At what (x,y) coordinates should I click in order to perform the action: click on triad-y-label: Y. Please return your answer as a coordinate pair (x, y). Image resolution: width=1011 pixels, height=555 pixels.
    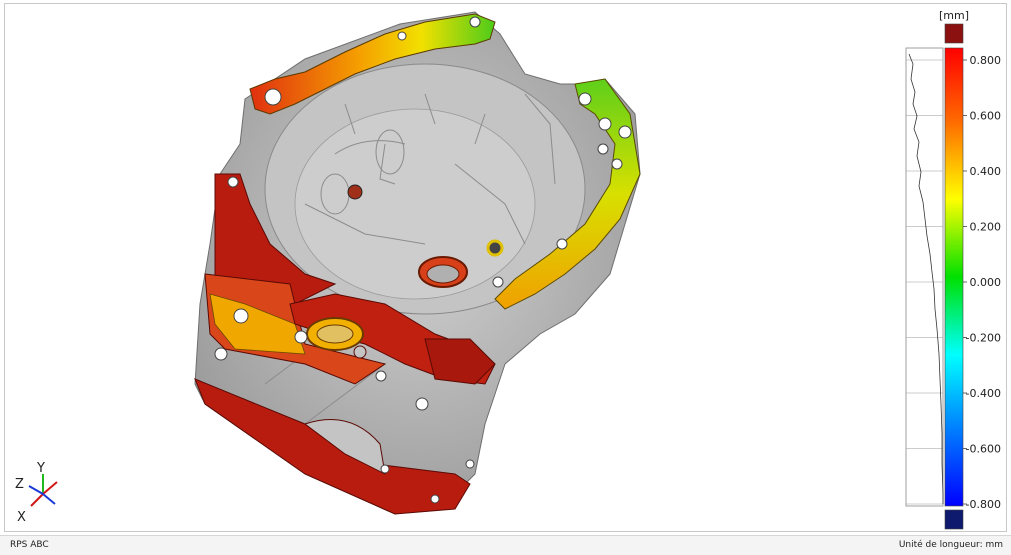
    Looking at the image, I should click on (40, 468).